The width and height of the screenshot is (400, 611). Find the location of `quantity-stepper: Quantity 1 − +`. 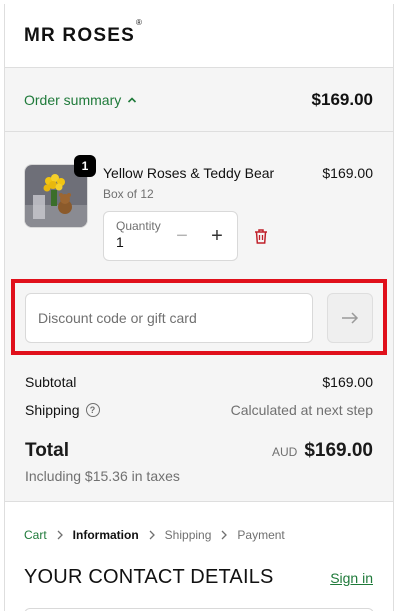

quantity-stepper: Quantity 1 − + is located at coordinates (170, 236).